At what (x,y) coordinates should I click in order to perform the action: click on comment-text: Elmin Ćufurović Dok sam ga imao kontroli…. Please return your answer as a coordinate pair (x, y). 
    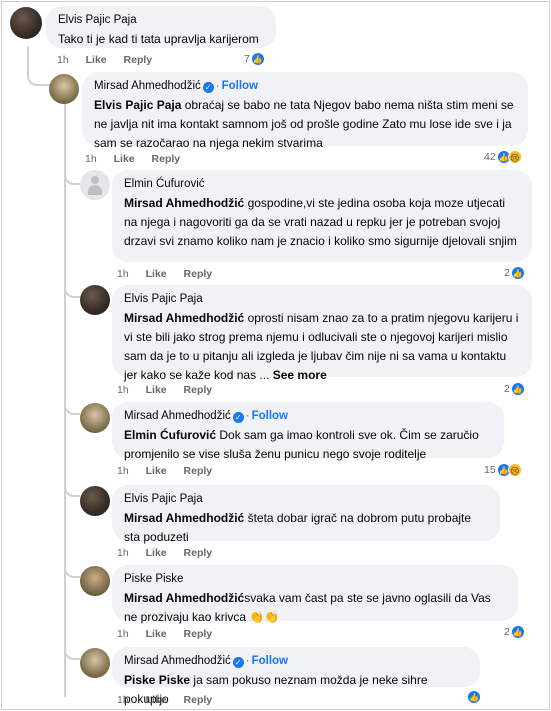
    Looking at the image, I should click on (301, 444).